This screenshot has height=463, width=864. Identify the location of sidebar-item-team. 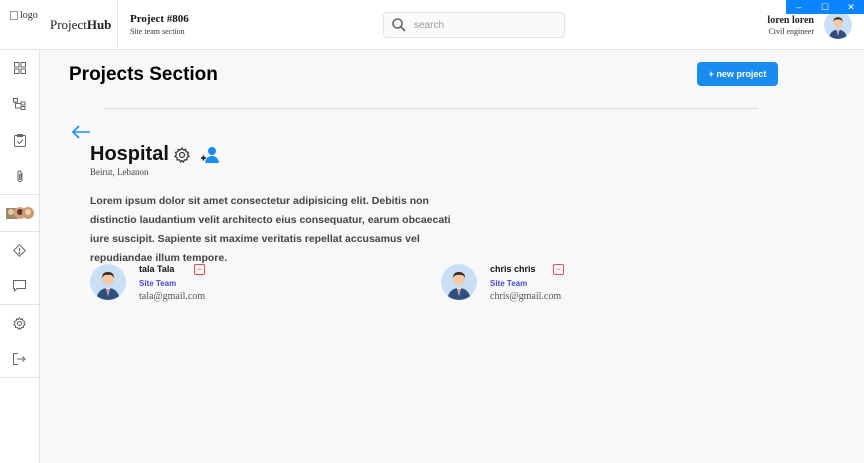
(19, 213).